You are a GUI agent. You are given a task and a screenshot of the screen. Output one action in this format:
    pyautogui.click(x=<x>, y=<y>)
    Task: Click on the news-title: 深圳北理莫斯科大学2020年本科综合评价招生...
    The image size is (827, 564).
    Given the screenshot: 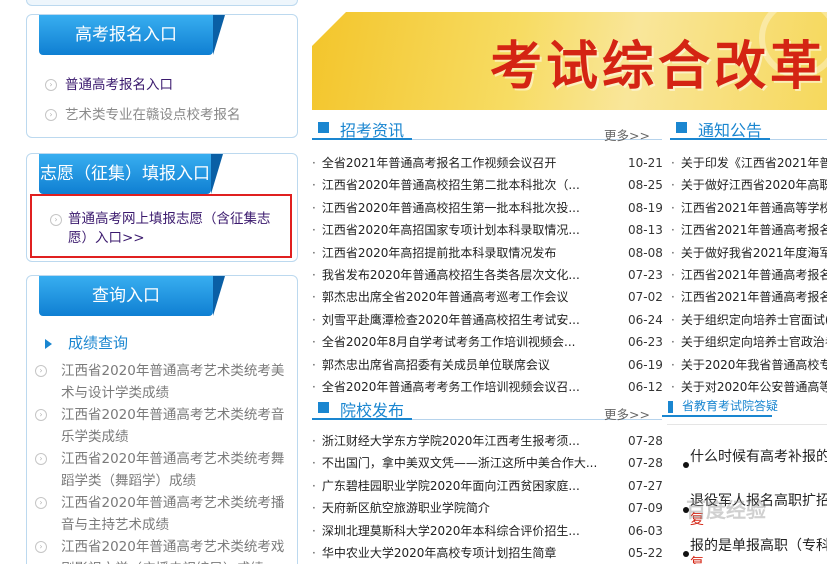 What is the action you would take?
    pyautogui.click(x=450, y=530)
    